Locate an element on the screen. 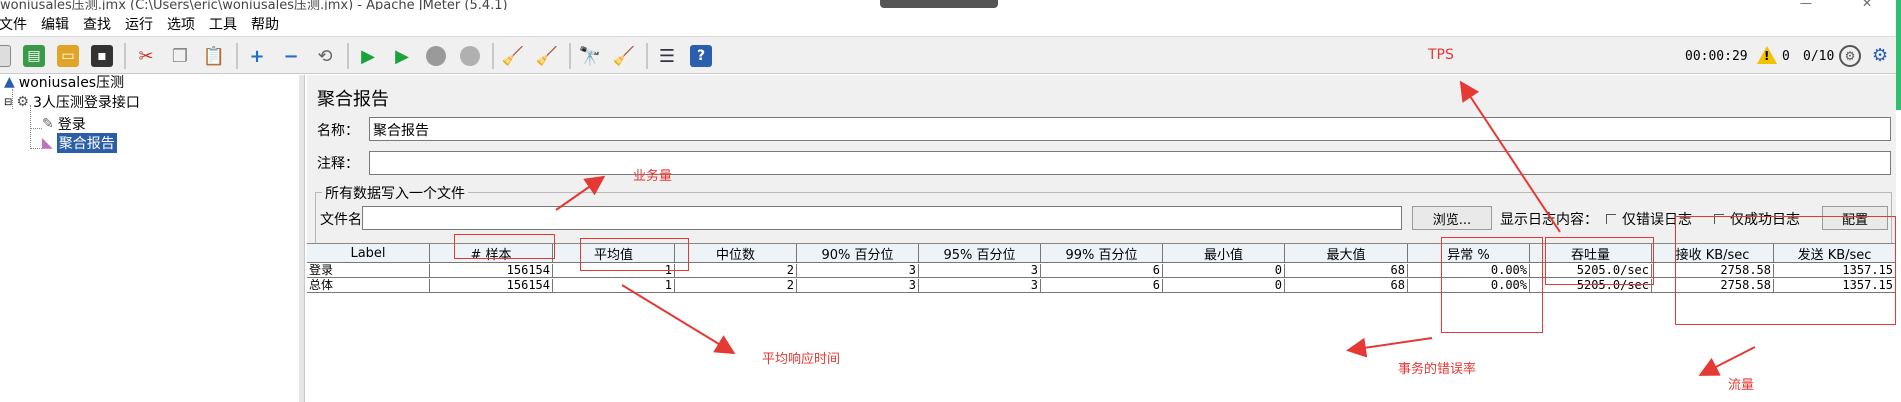  start-icon: ▶ is located at coordinates (368, 56).